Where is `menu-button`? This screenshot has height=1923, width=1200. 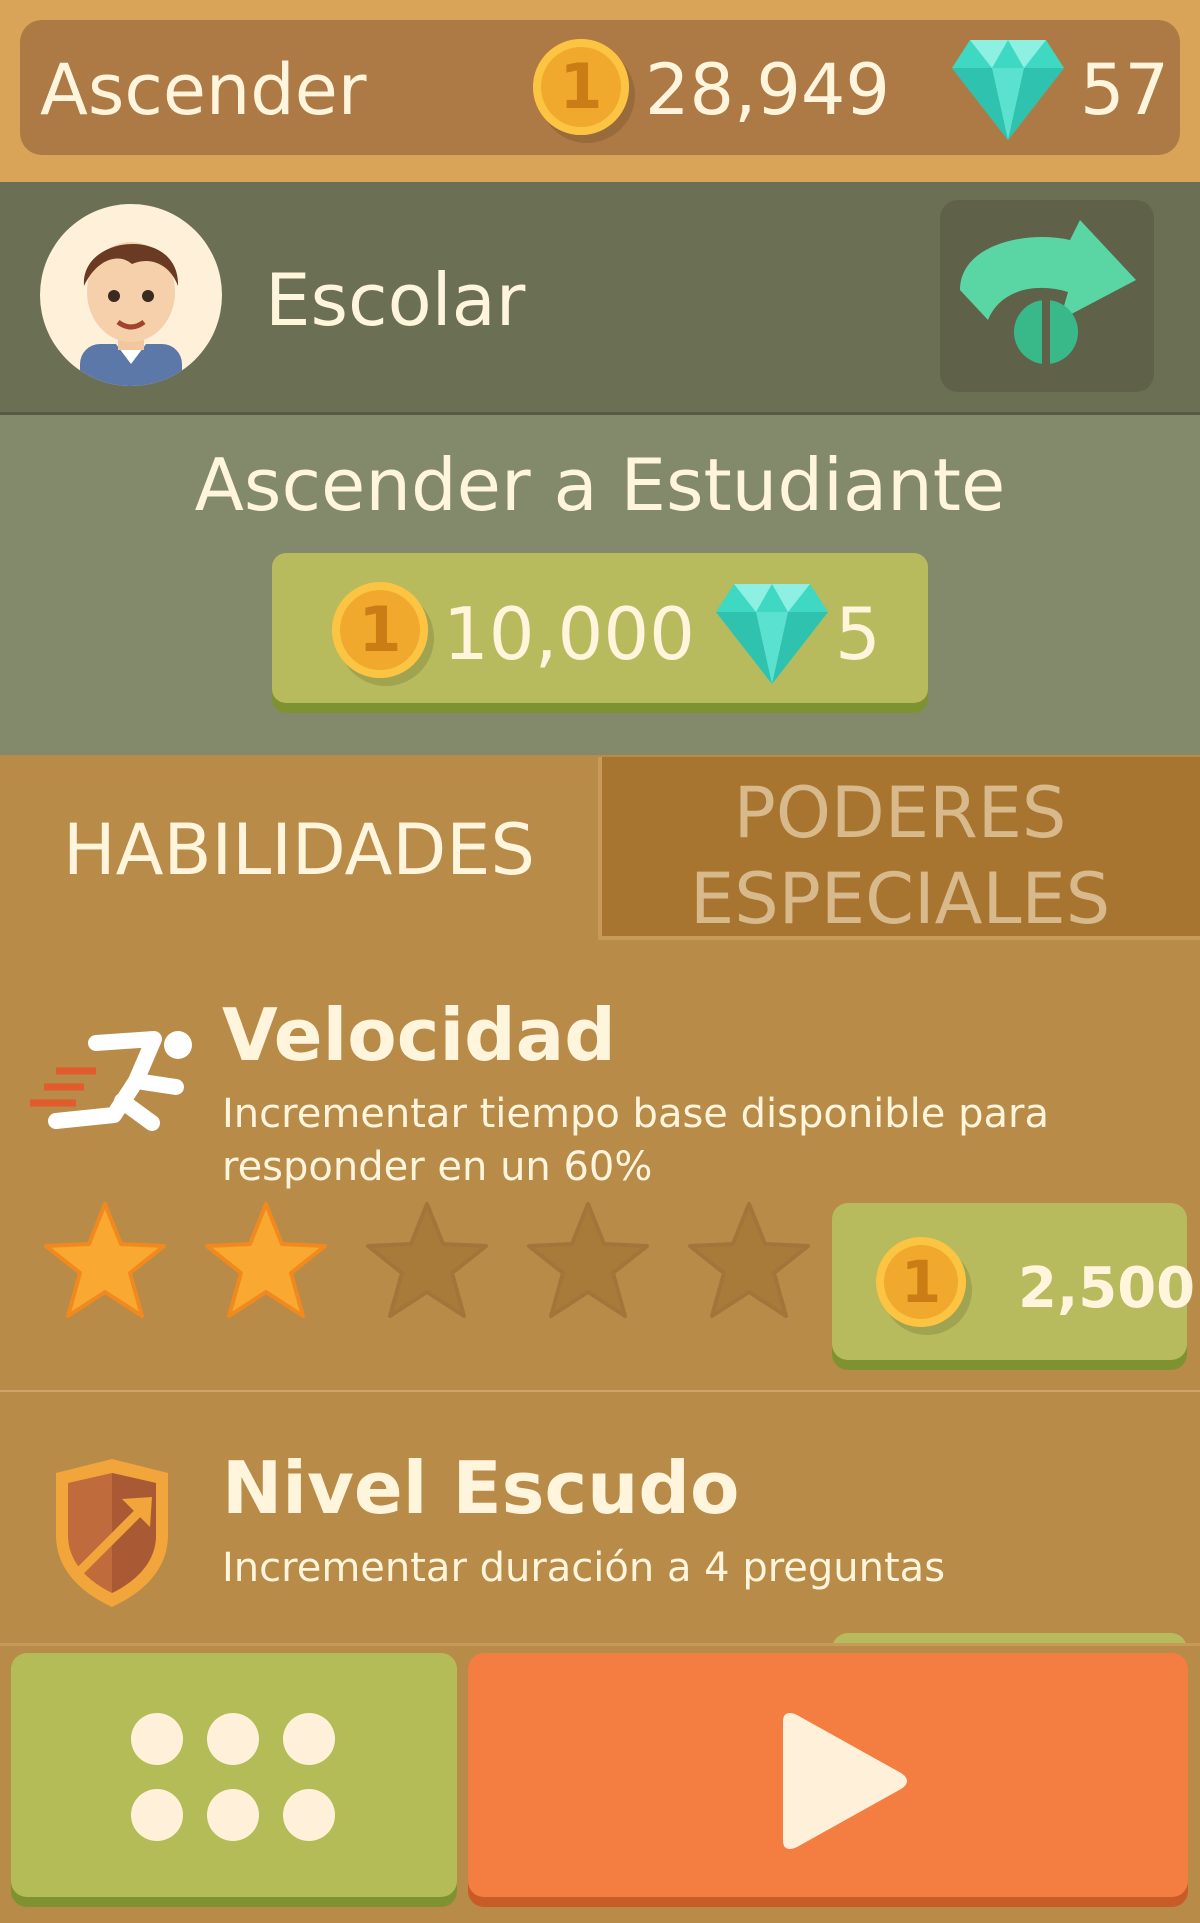
menu-button is located at coordinates (234, 1775).